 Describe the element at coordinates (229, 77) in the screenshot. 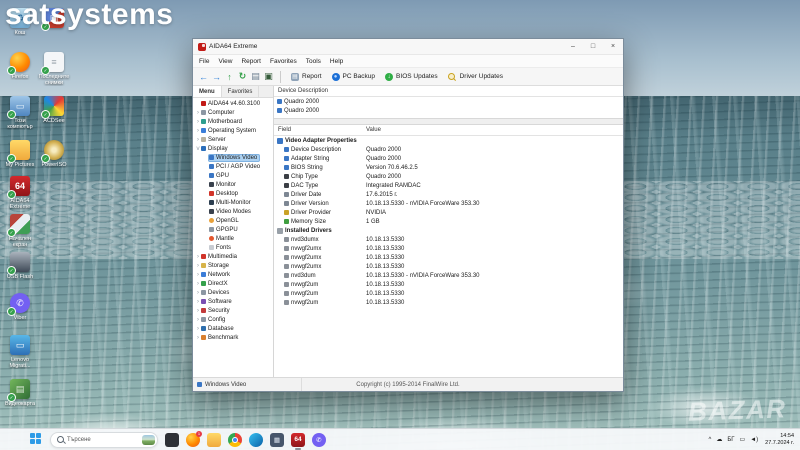

I see `toolbar-up-icon: ↑` at that location.